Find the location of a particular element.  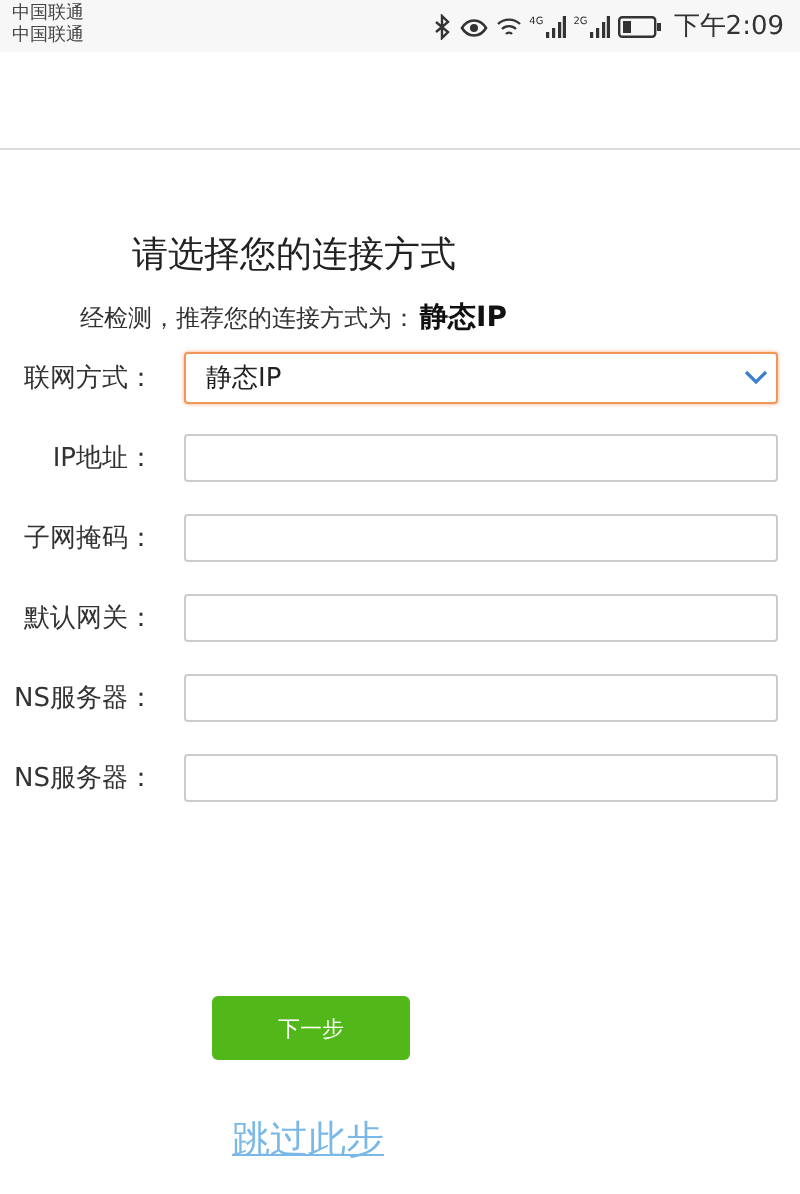

page-title: 请选择您的连接方式 is located at coordinates (295, 256).